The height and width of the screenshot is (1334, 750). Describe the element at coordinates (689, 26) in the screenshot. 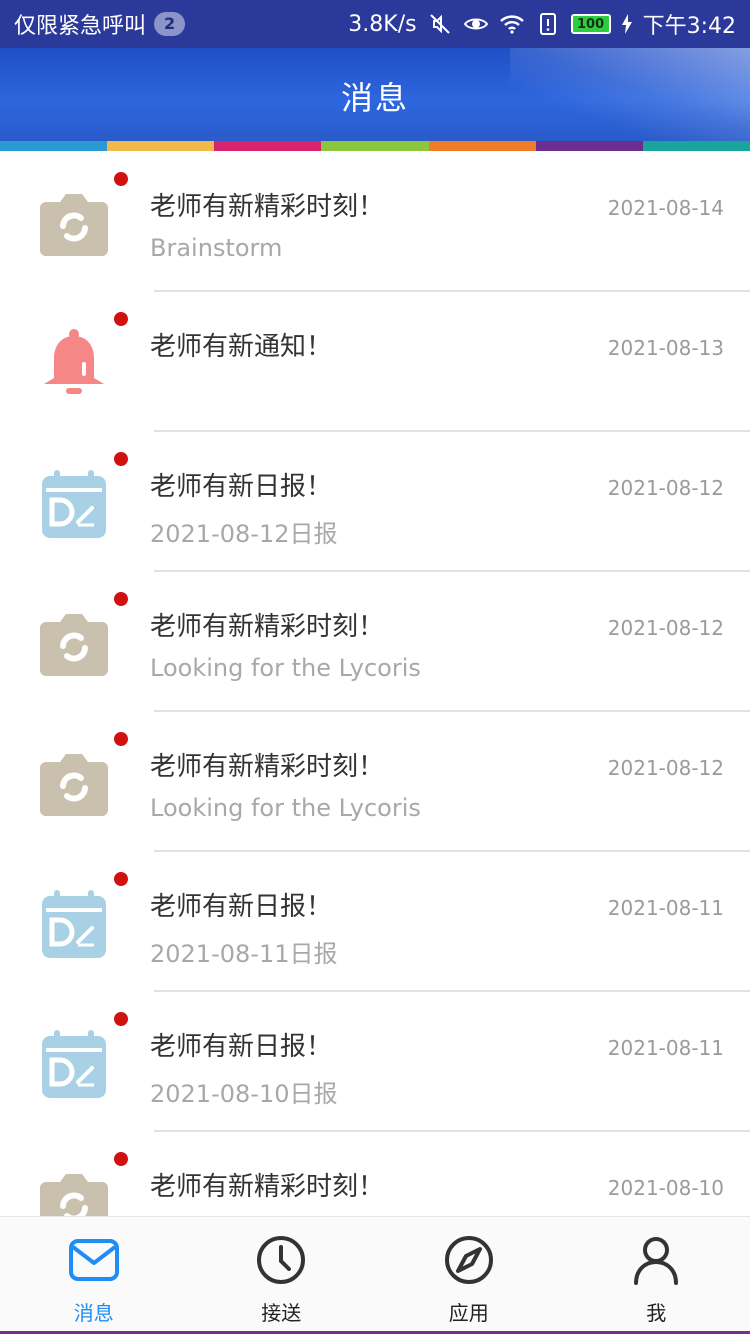

I see `clock-time: 下午3:42` at that location.